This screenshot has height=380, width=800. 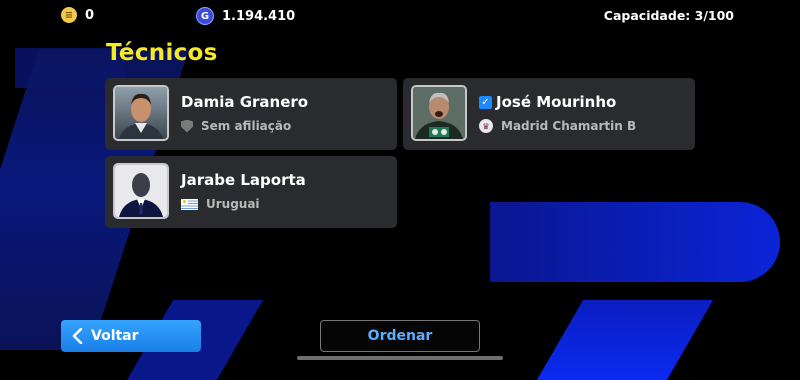 What do you see at coordinates (236, 126) in the screenshot?
I see `manager-affiliation: Sem afiliação` at bounding box center [236, 126].